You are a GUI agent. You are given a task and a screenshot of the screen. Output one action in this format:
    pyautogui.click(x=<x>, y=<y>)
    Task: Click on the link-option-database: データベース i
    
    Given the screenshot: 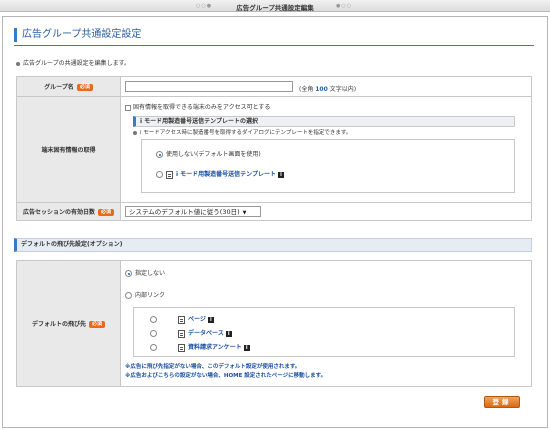 What is the action you would take?
    pyautogui.click(x=191, y=333)
    